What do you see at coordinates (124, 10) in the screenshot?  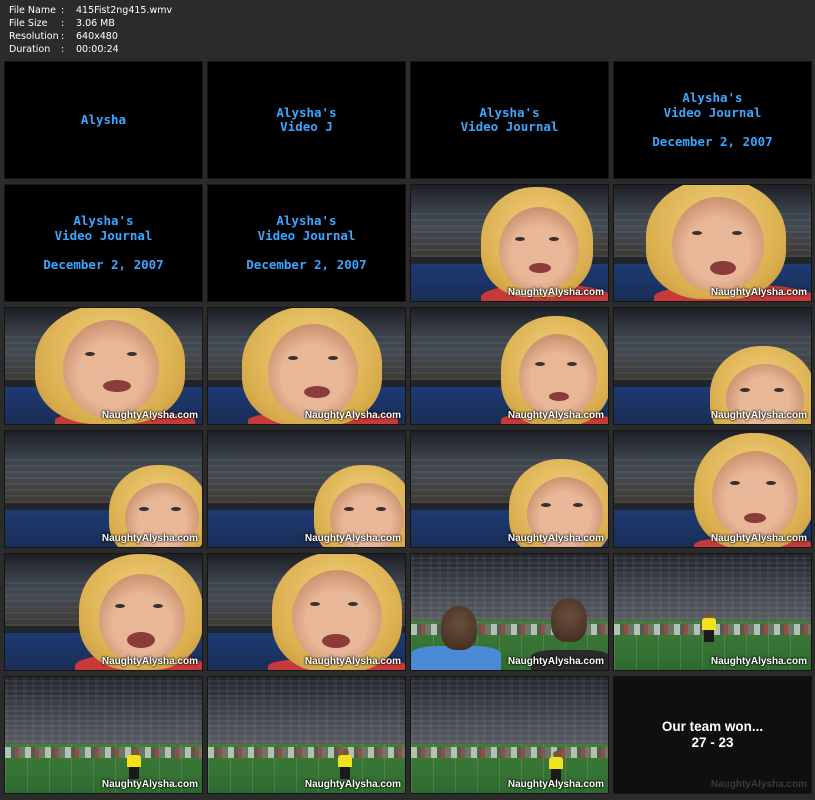 I see `file-name-value: 415Fist2ng415.wmv` at bounding box center [124, 10].